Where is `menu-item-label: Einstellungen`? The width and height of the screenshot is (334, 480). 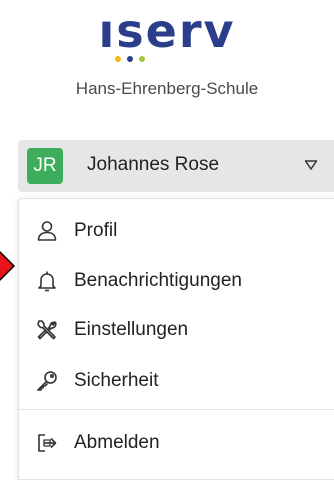
menu-item-label: Einstellungen is located at coordinates (131, 329).